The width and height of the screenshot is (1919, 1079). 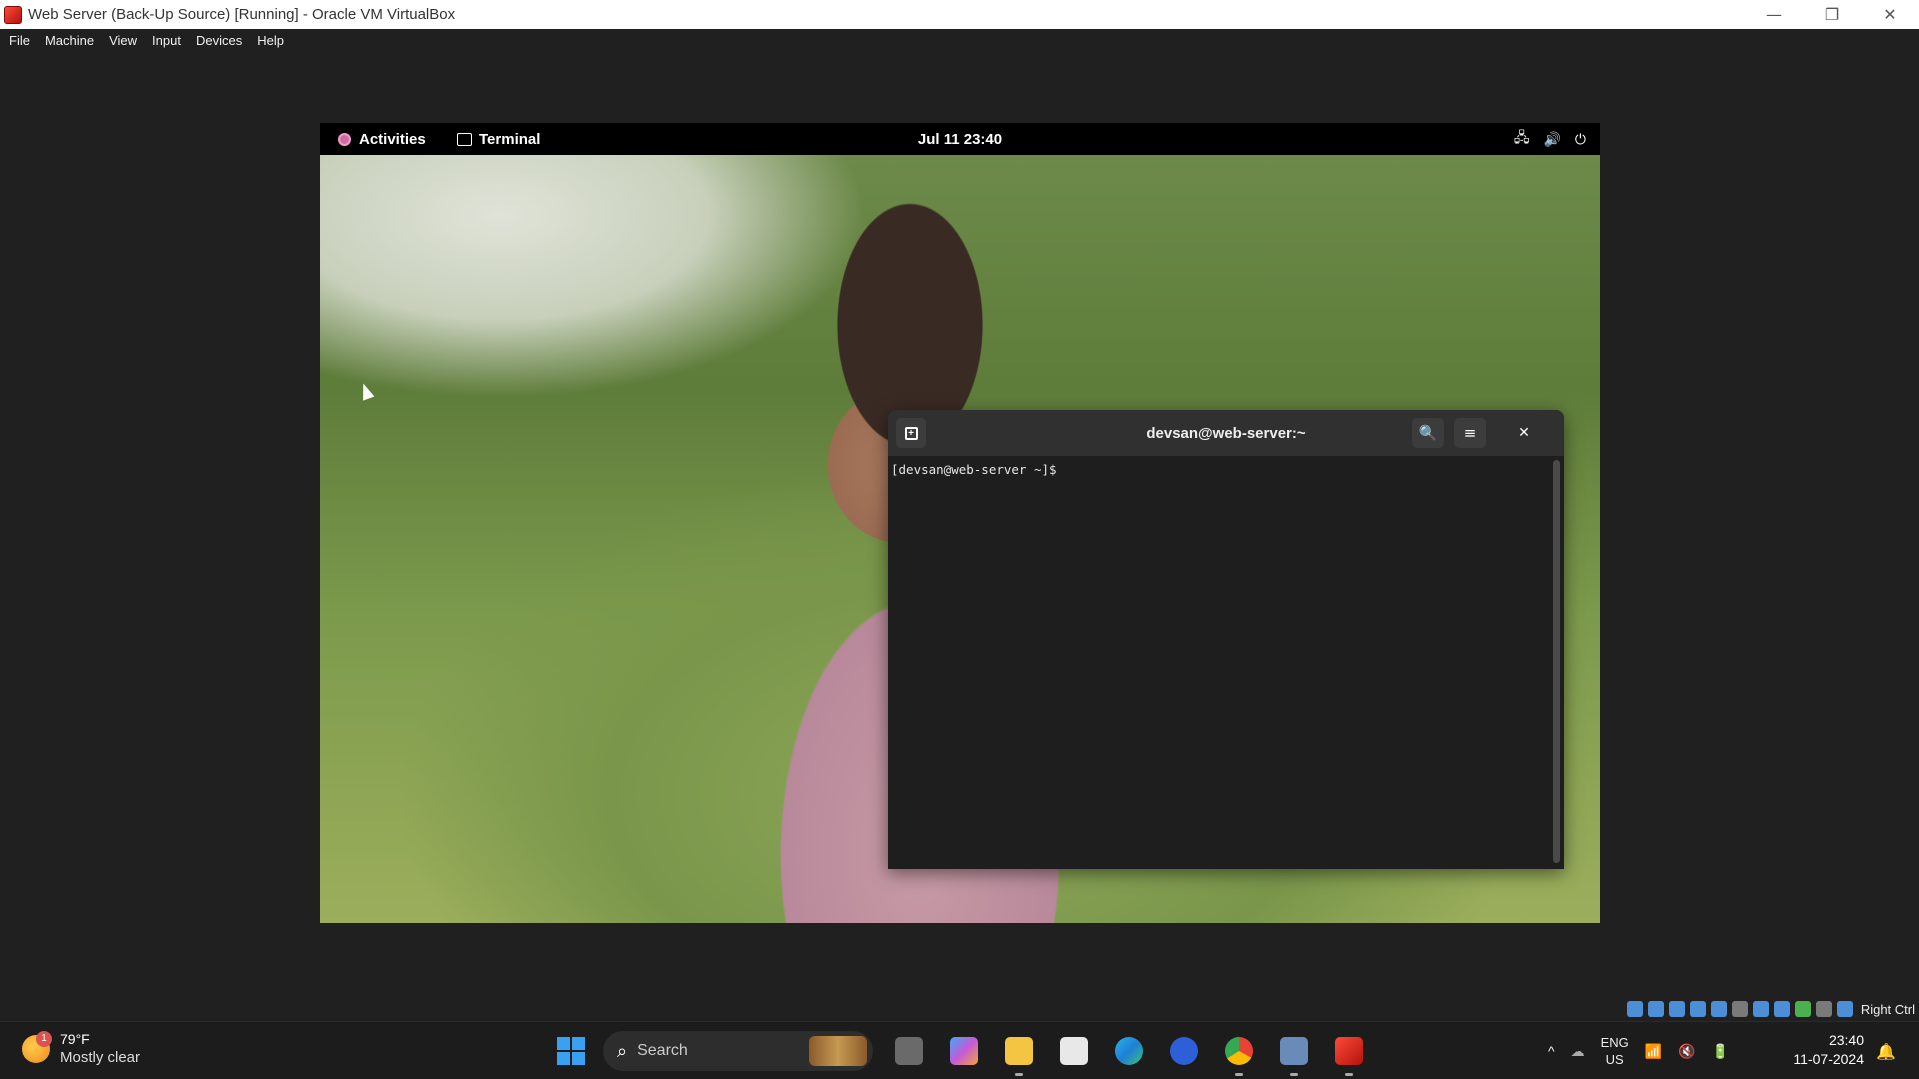 What do you see at coordinates (270, 40) in the screenshot?
I see `menu-help: Help` at bounding box center [270, 40].